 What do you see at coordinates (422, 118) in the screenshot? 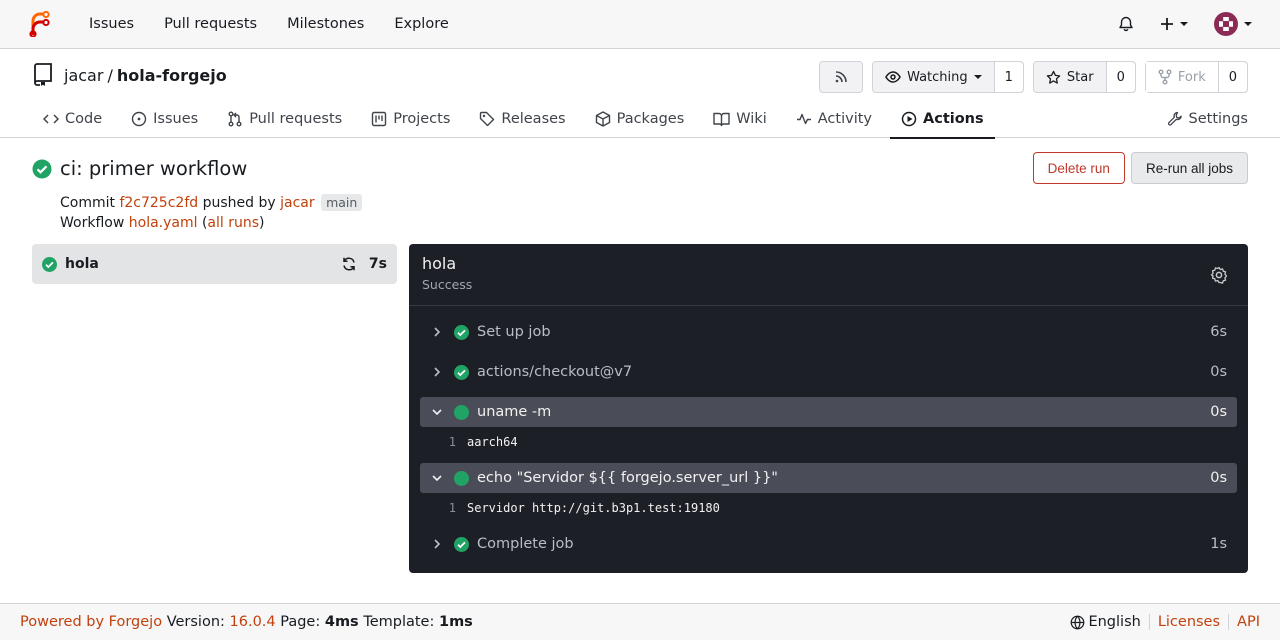
I see `tab-label: Projects` at bounding box center [422, 118].